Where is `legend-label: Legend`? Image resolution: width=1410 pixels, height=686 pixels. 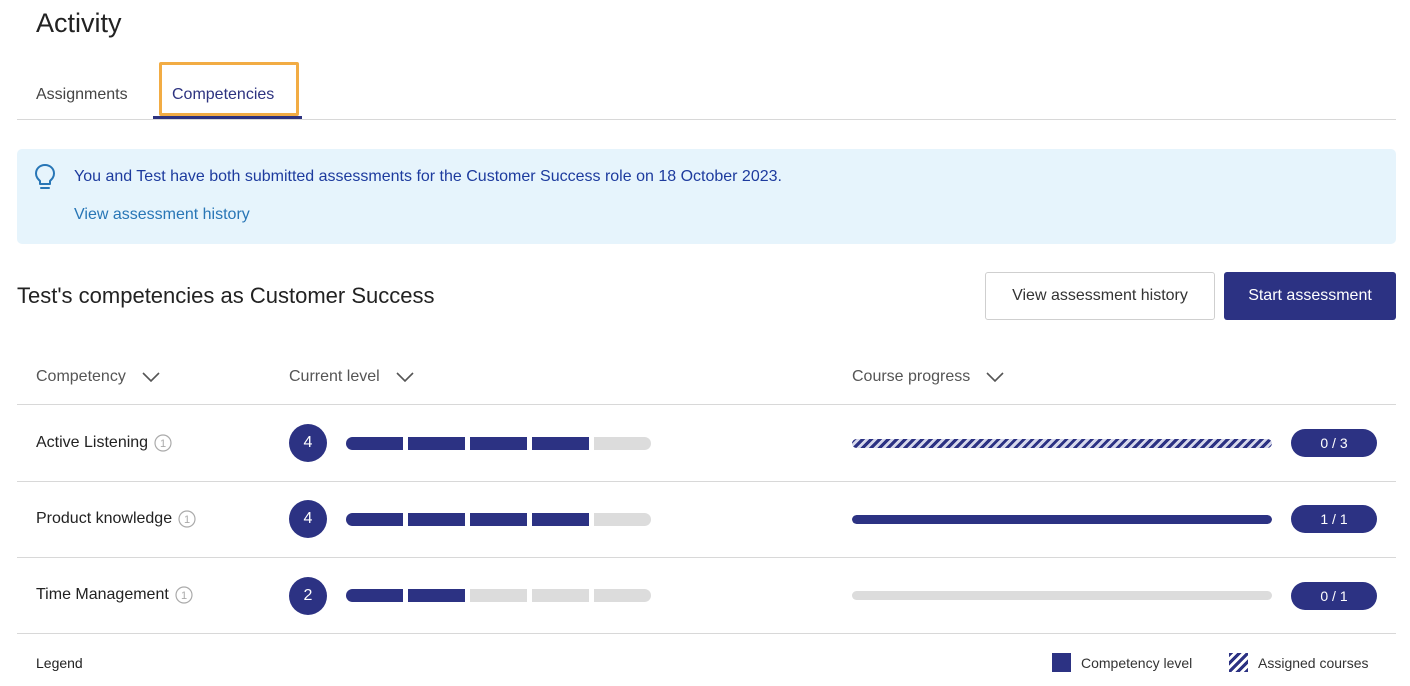
legend-label: Legend is located at coordinates (59, 663).